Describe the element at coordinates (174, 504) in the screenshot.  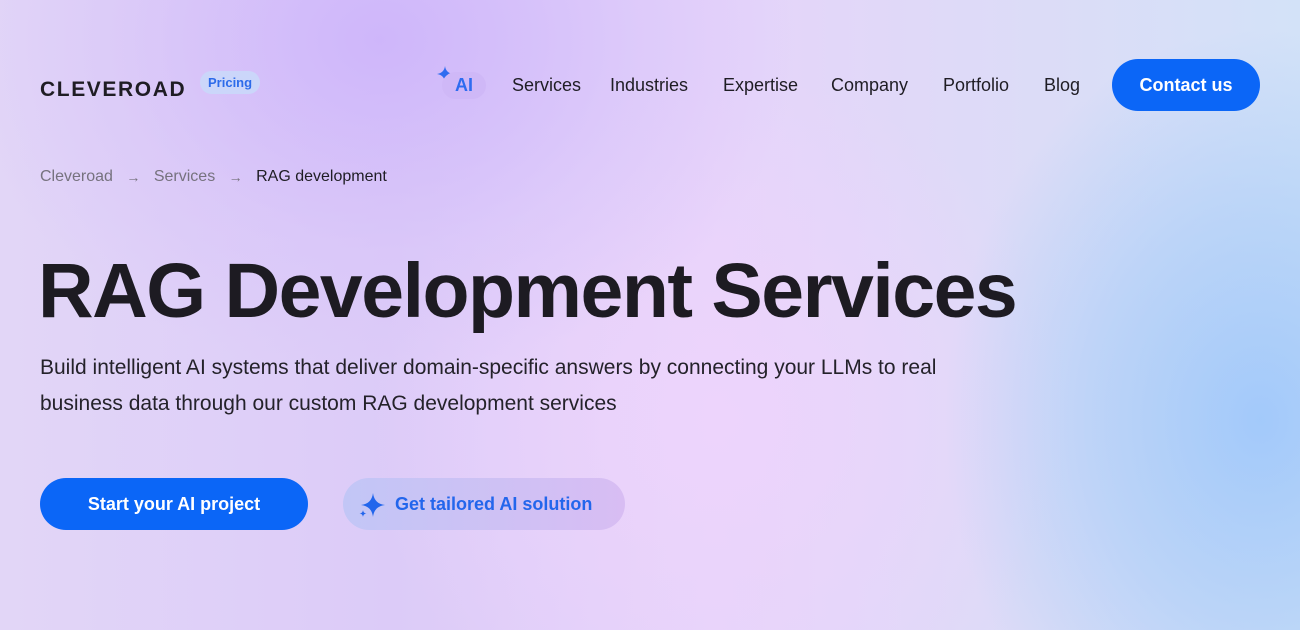
I see `start-ai-project-button: Start your AI project` at that location.